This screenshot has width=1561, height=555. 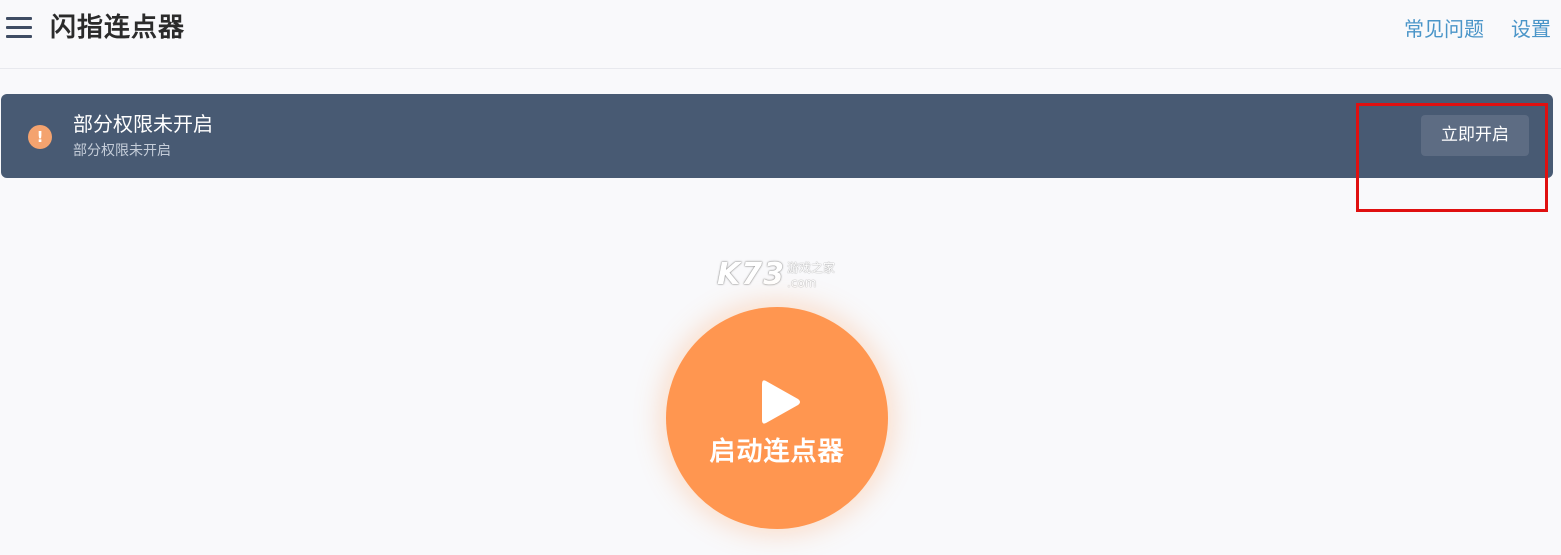 What do you see at coordinates (122, 151) in the screenshot?
I see `banner-subtitle: 部分权限未开启` at bounding box center [122, 151].